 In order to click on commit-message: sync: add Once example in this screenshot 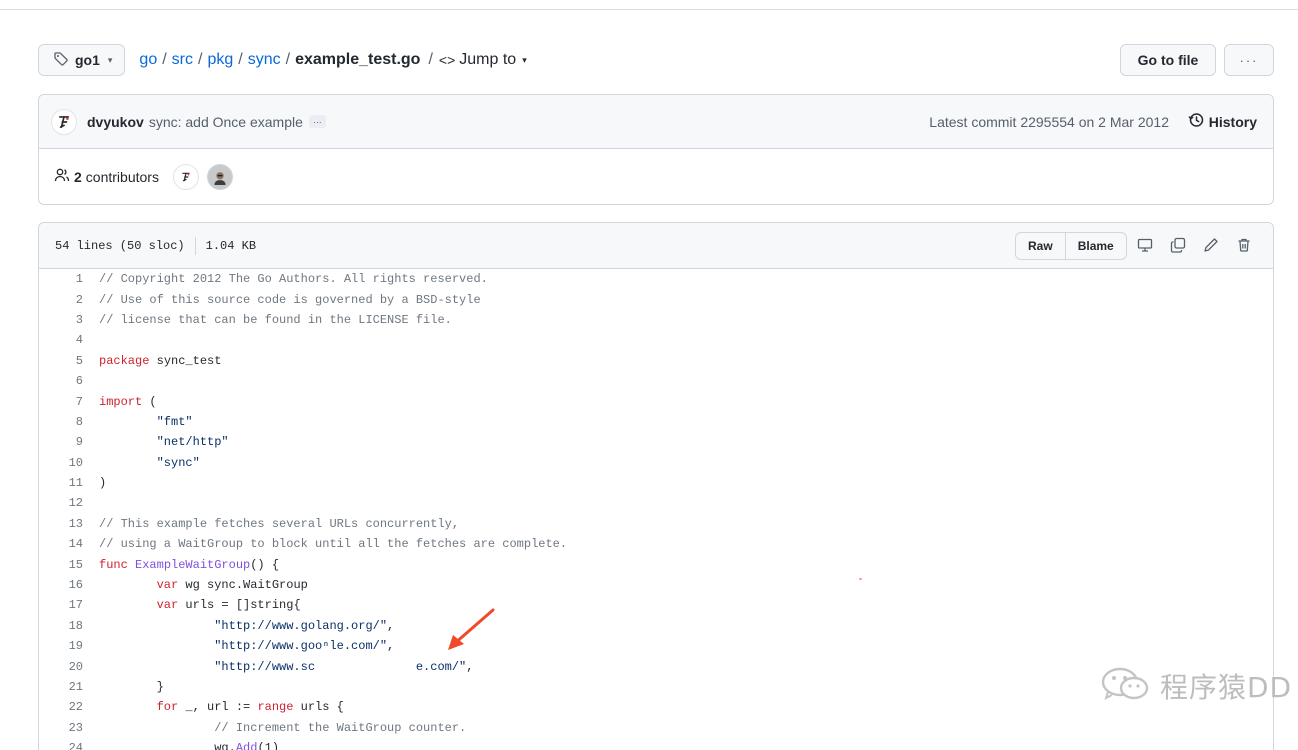, I will do `click(226, 122)`.